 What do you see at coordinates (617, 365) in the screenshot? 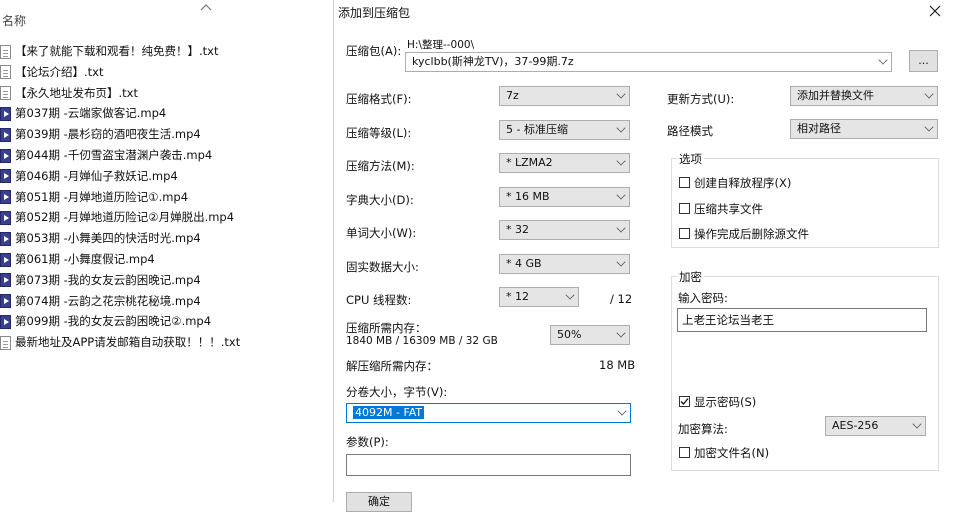
I see `mem-decomp-value: 18 MB` at bounding box center [617, 365].